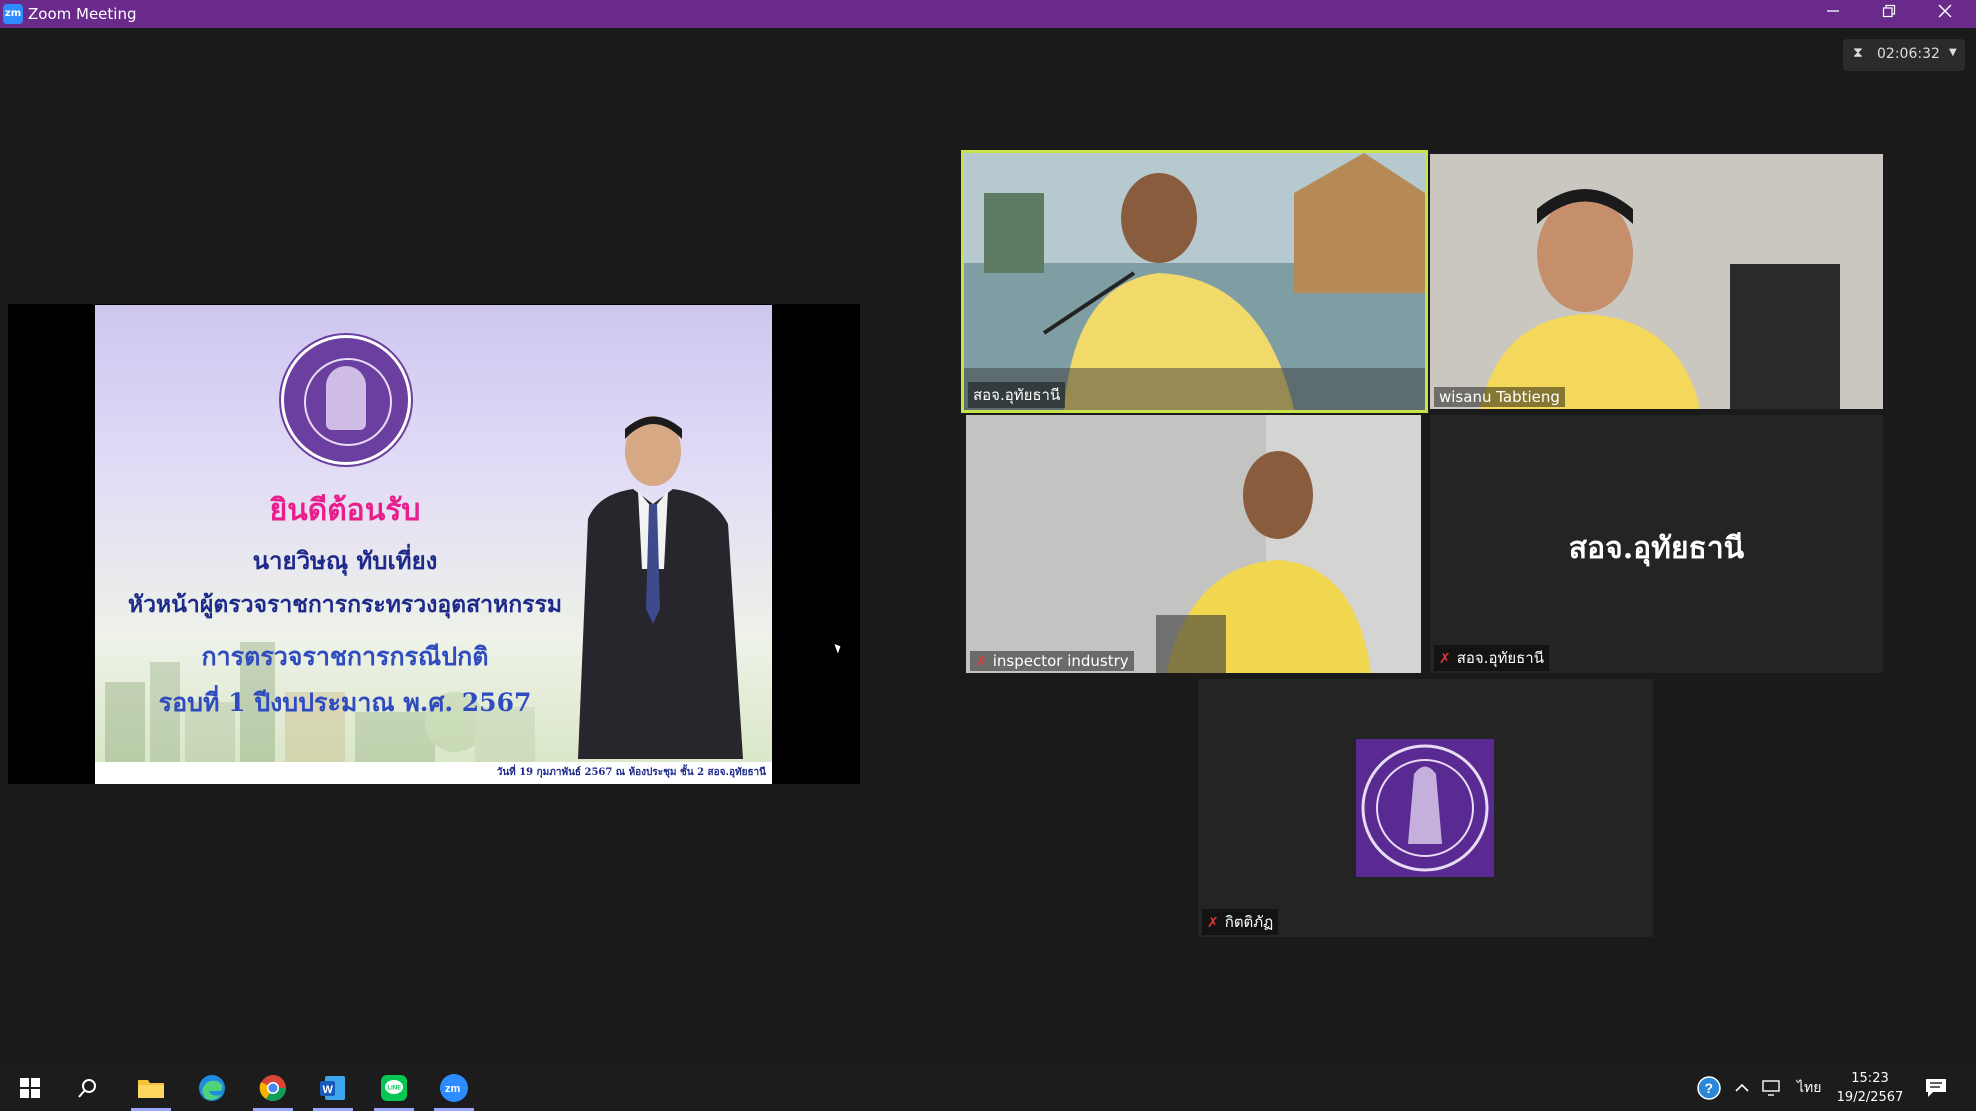 The image size is (1976, 1111). What do you see at coordinates (345, 604) in the screenshot?
I see `slide-position: หัวหน้าผู้ตรวจราชการกระทรวงอุตสาหกรรม` at bounding box center [345, 604].